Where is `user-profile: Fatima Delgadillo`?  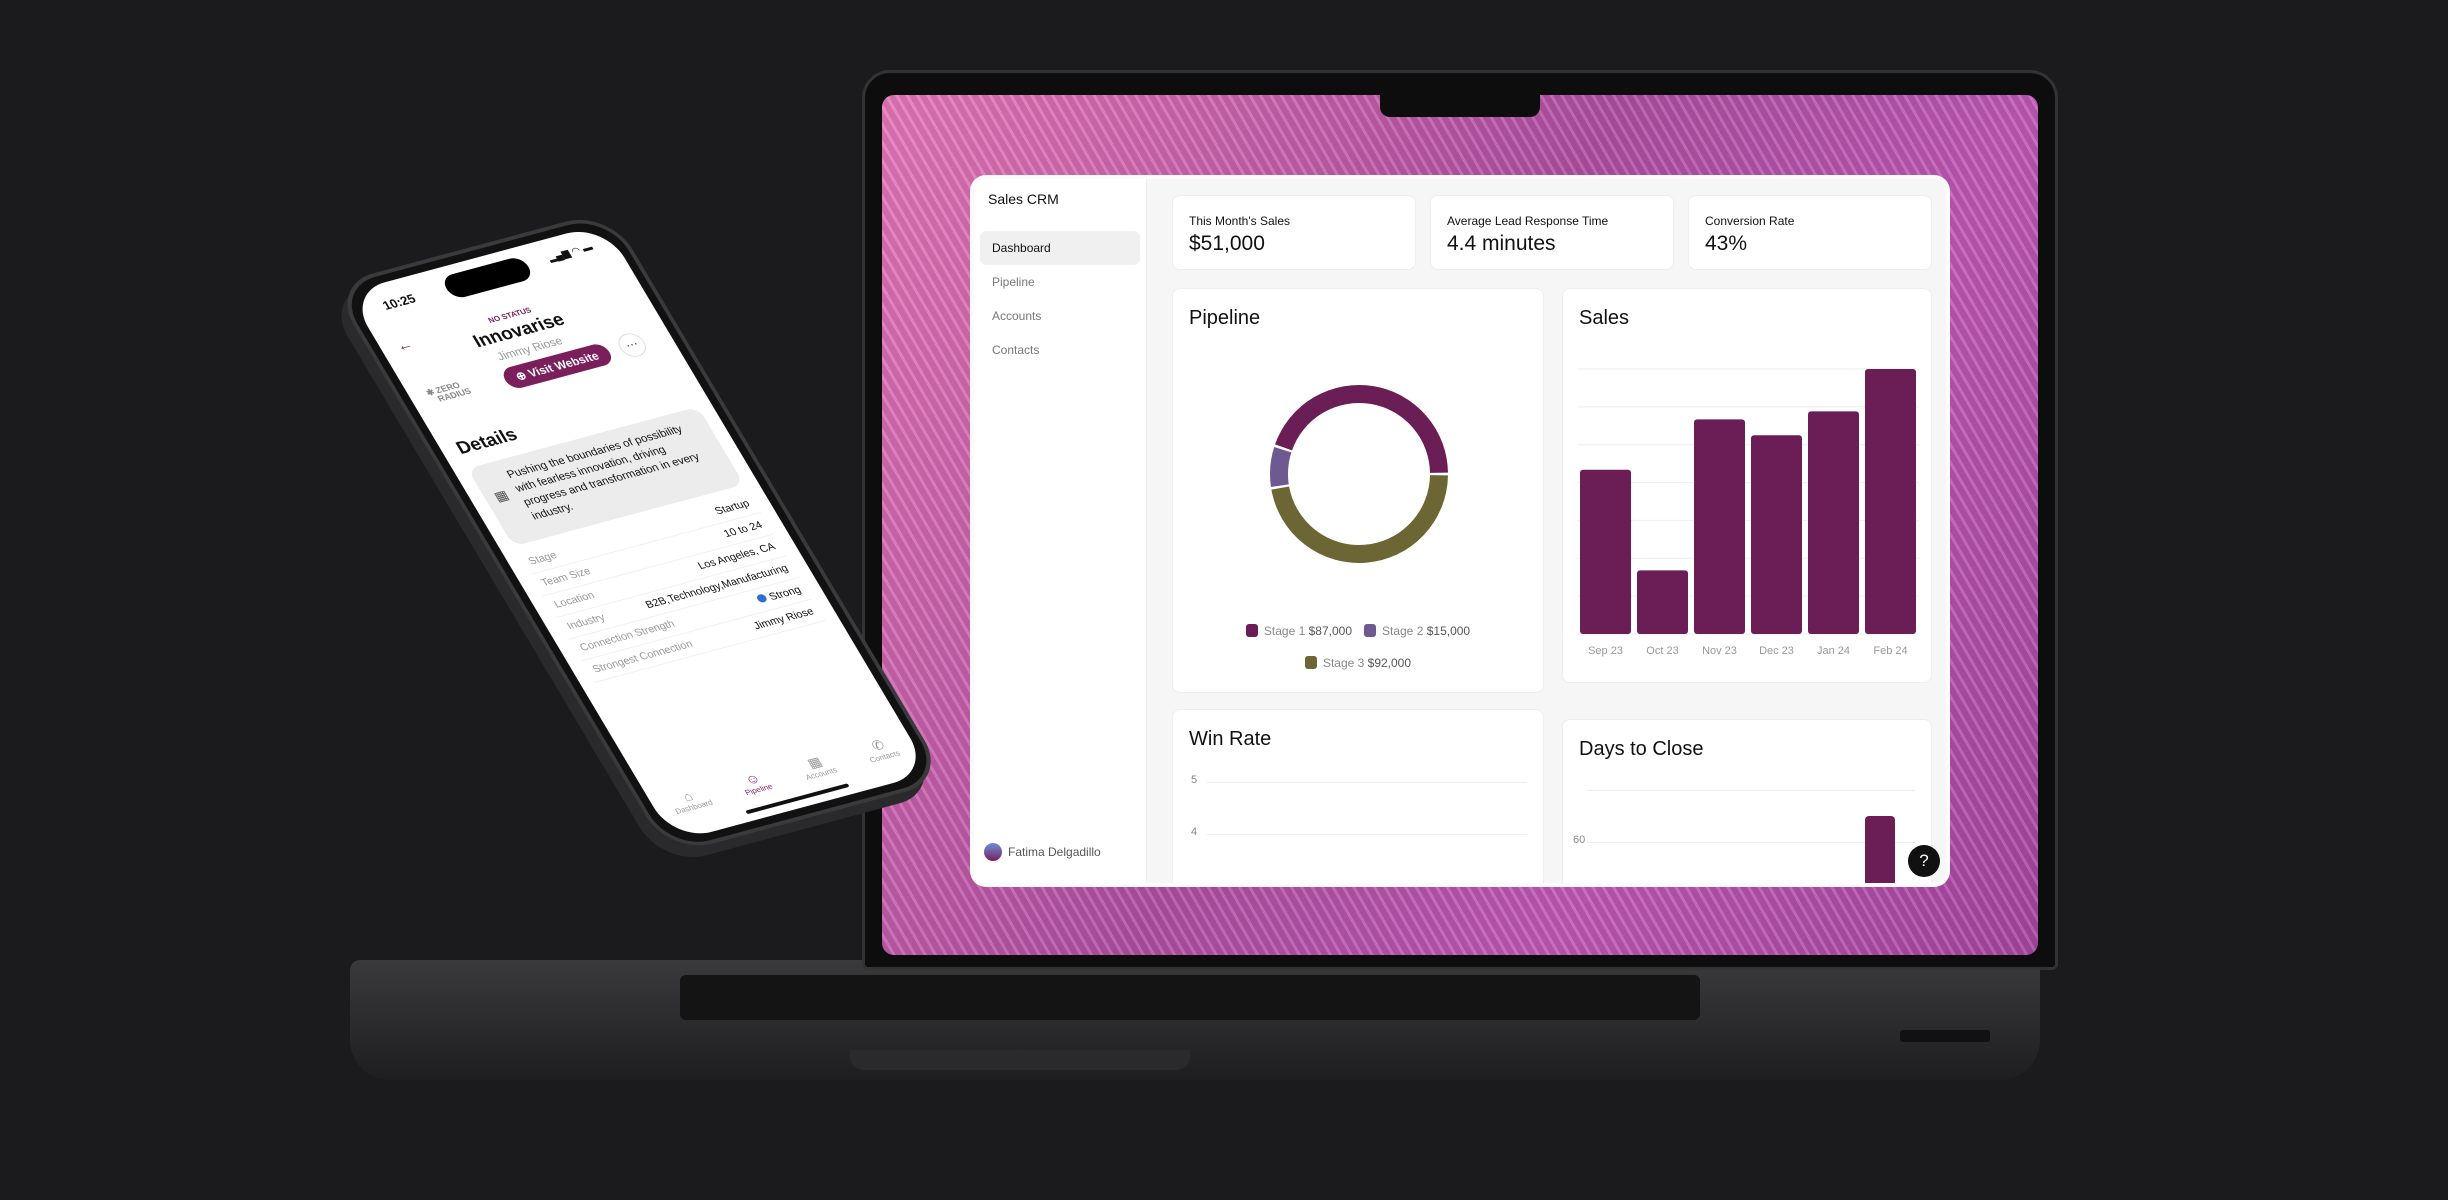 user-profile: Fatima Delgadillo is located at coordinates (1042, 852).